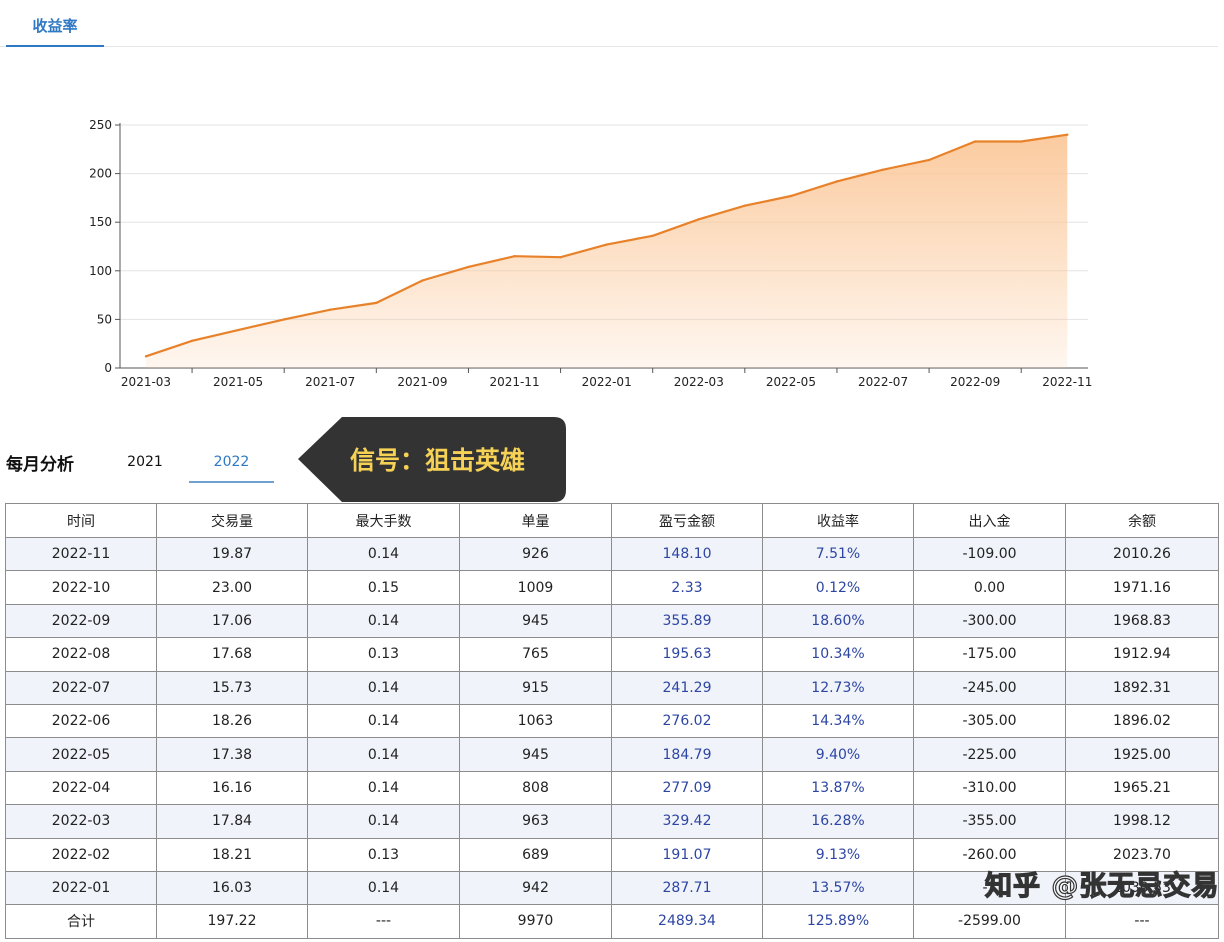 This screenshot has width=1224, height=942. I want to click on cell-time: 2022-08, so click(81, 654).